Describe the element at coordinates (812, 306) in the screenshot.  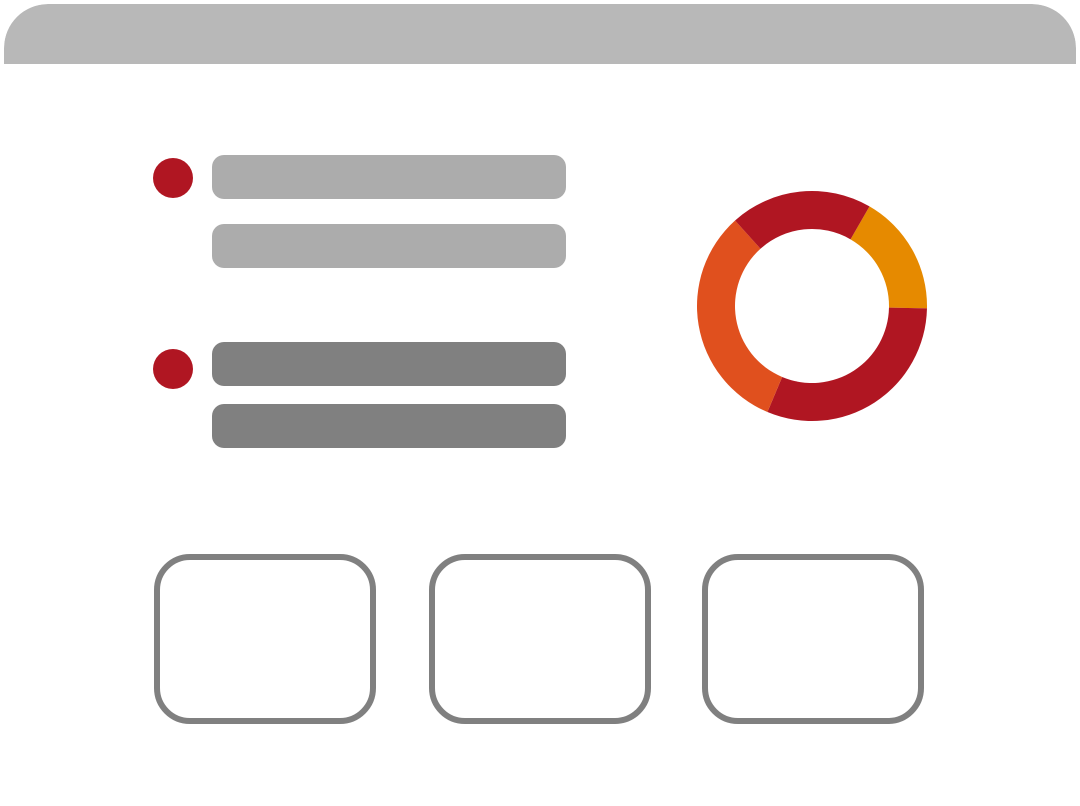
I see `donut-chart-icon` at that location.